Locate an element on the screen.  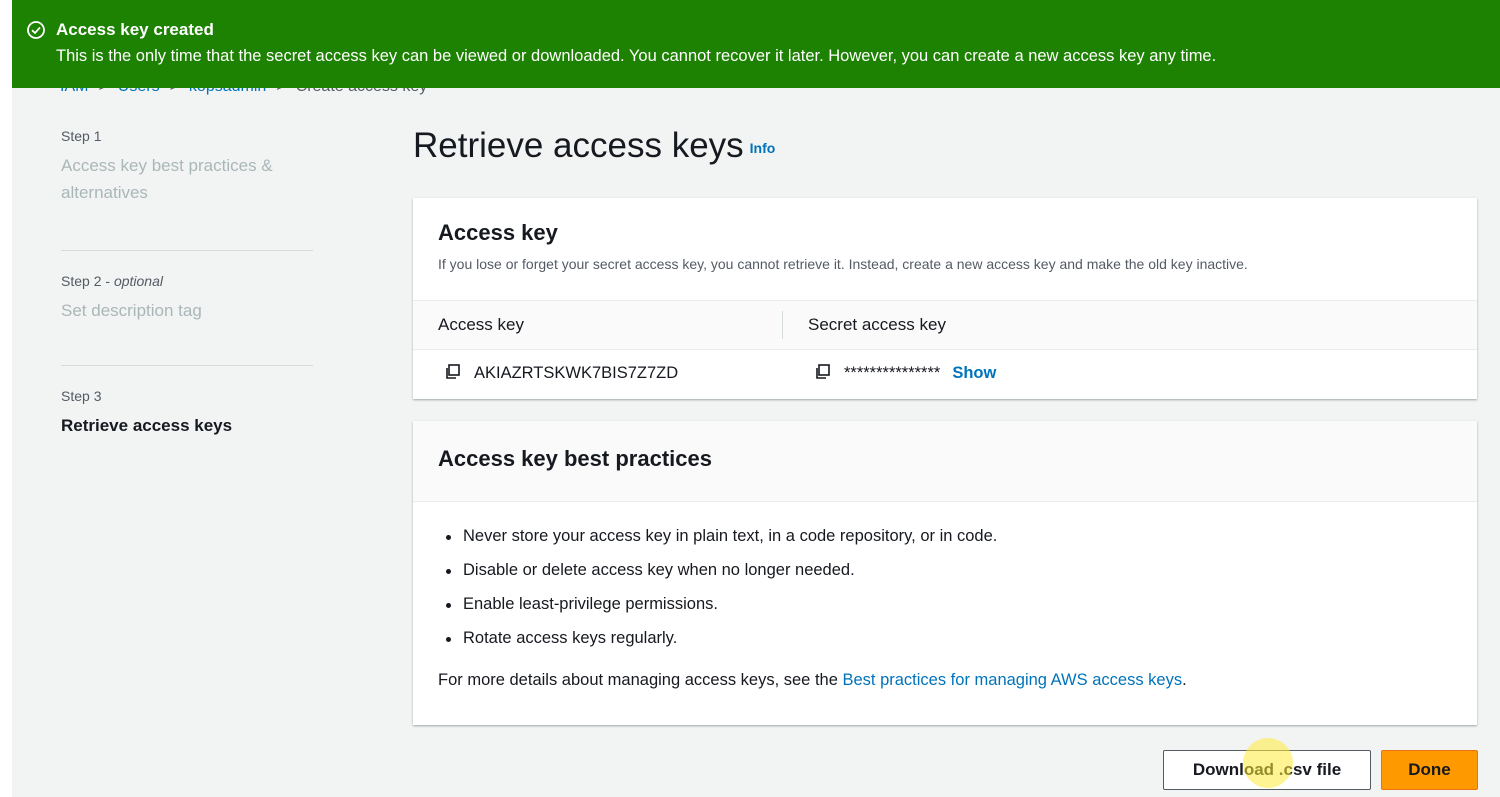
step-2-label: Step 2 - optional is located at coordinates (112, 281).